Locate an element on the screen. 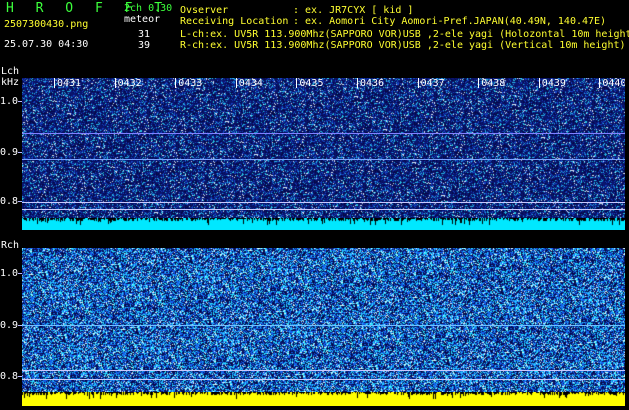 The width and height of the screenshot is (629, 410). file-name: 2507300430.png is located at coordinates (46, 24).